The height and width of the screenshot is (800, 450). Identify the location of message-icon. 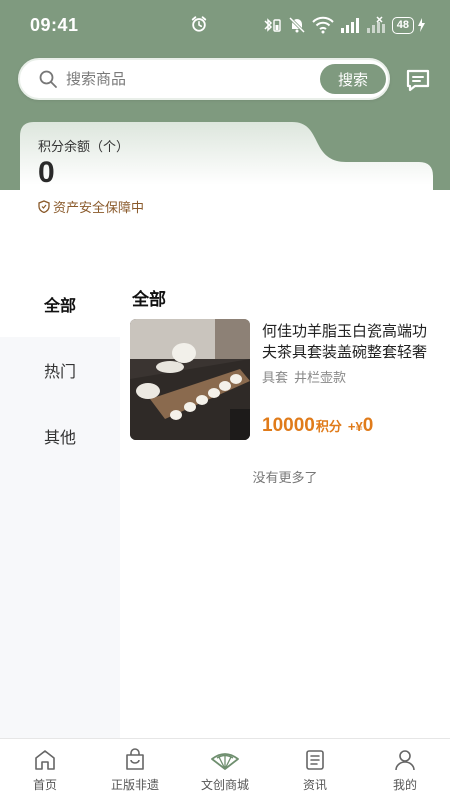
(418, 80).